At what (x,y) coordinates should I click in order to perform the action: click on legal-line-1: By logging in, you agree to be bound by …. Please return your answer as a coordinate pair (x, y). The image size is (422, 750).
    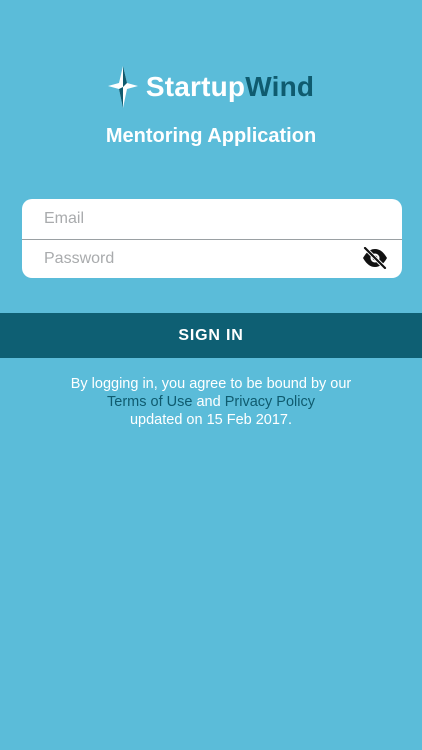
    Looking at the image, I should click on (211, 384).